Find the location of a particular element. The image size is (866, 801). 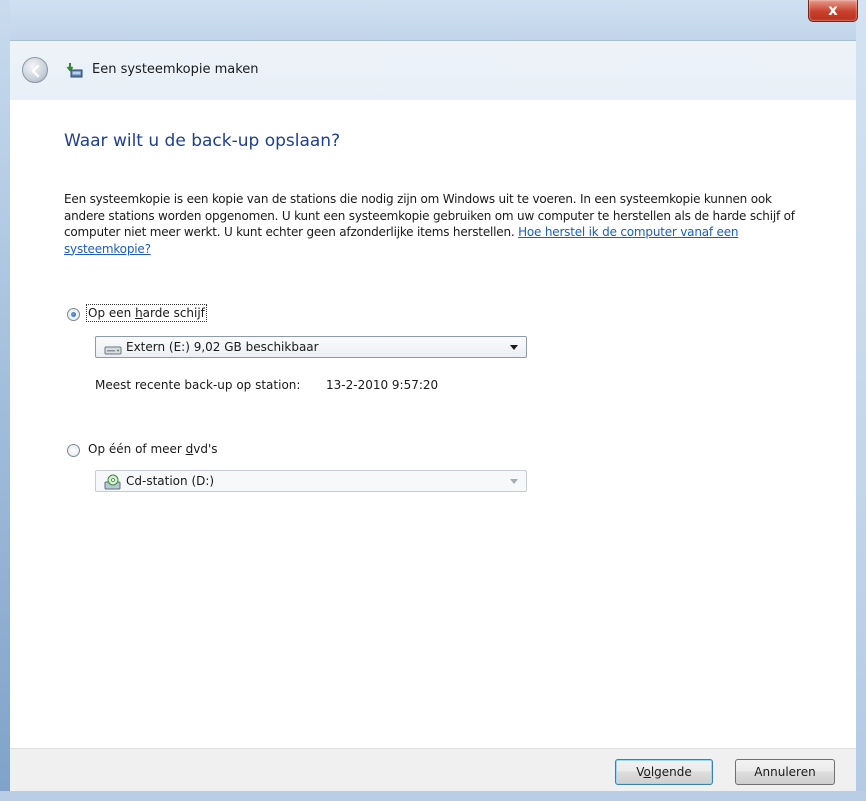

window-frame-left is located at coordinates (5, 400).